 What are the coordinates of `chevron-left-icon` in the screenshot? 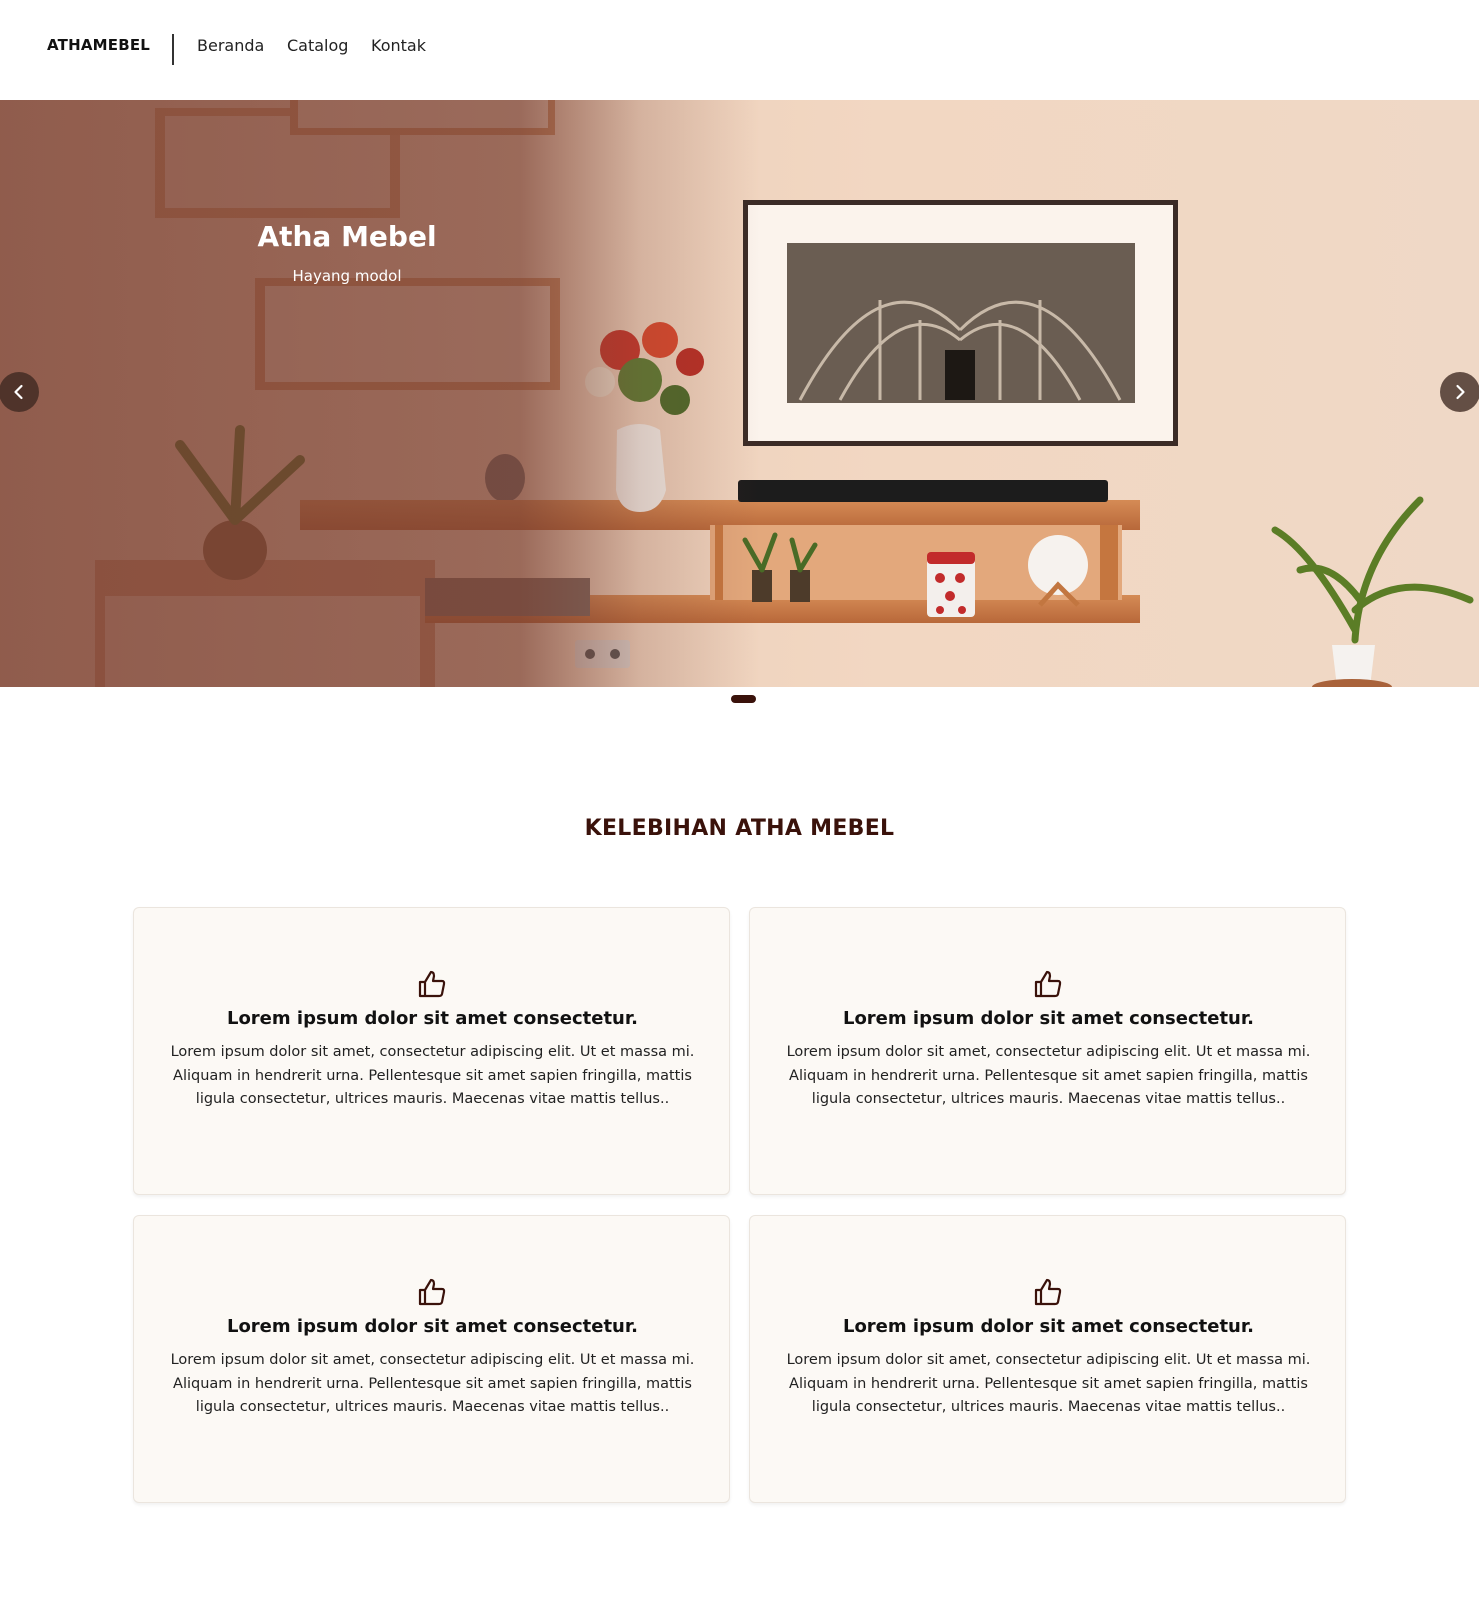 It's located at (18, 392).